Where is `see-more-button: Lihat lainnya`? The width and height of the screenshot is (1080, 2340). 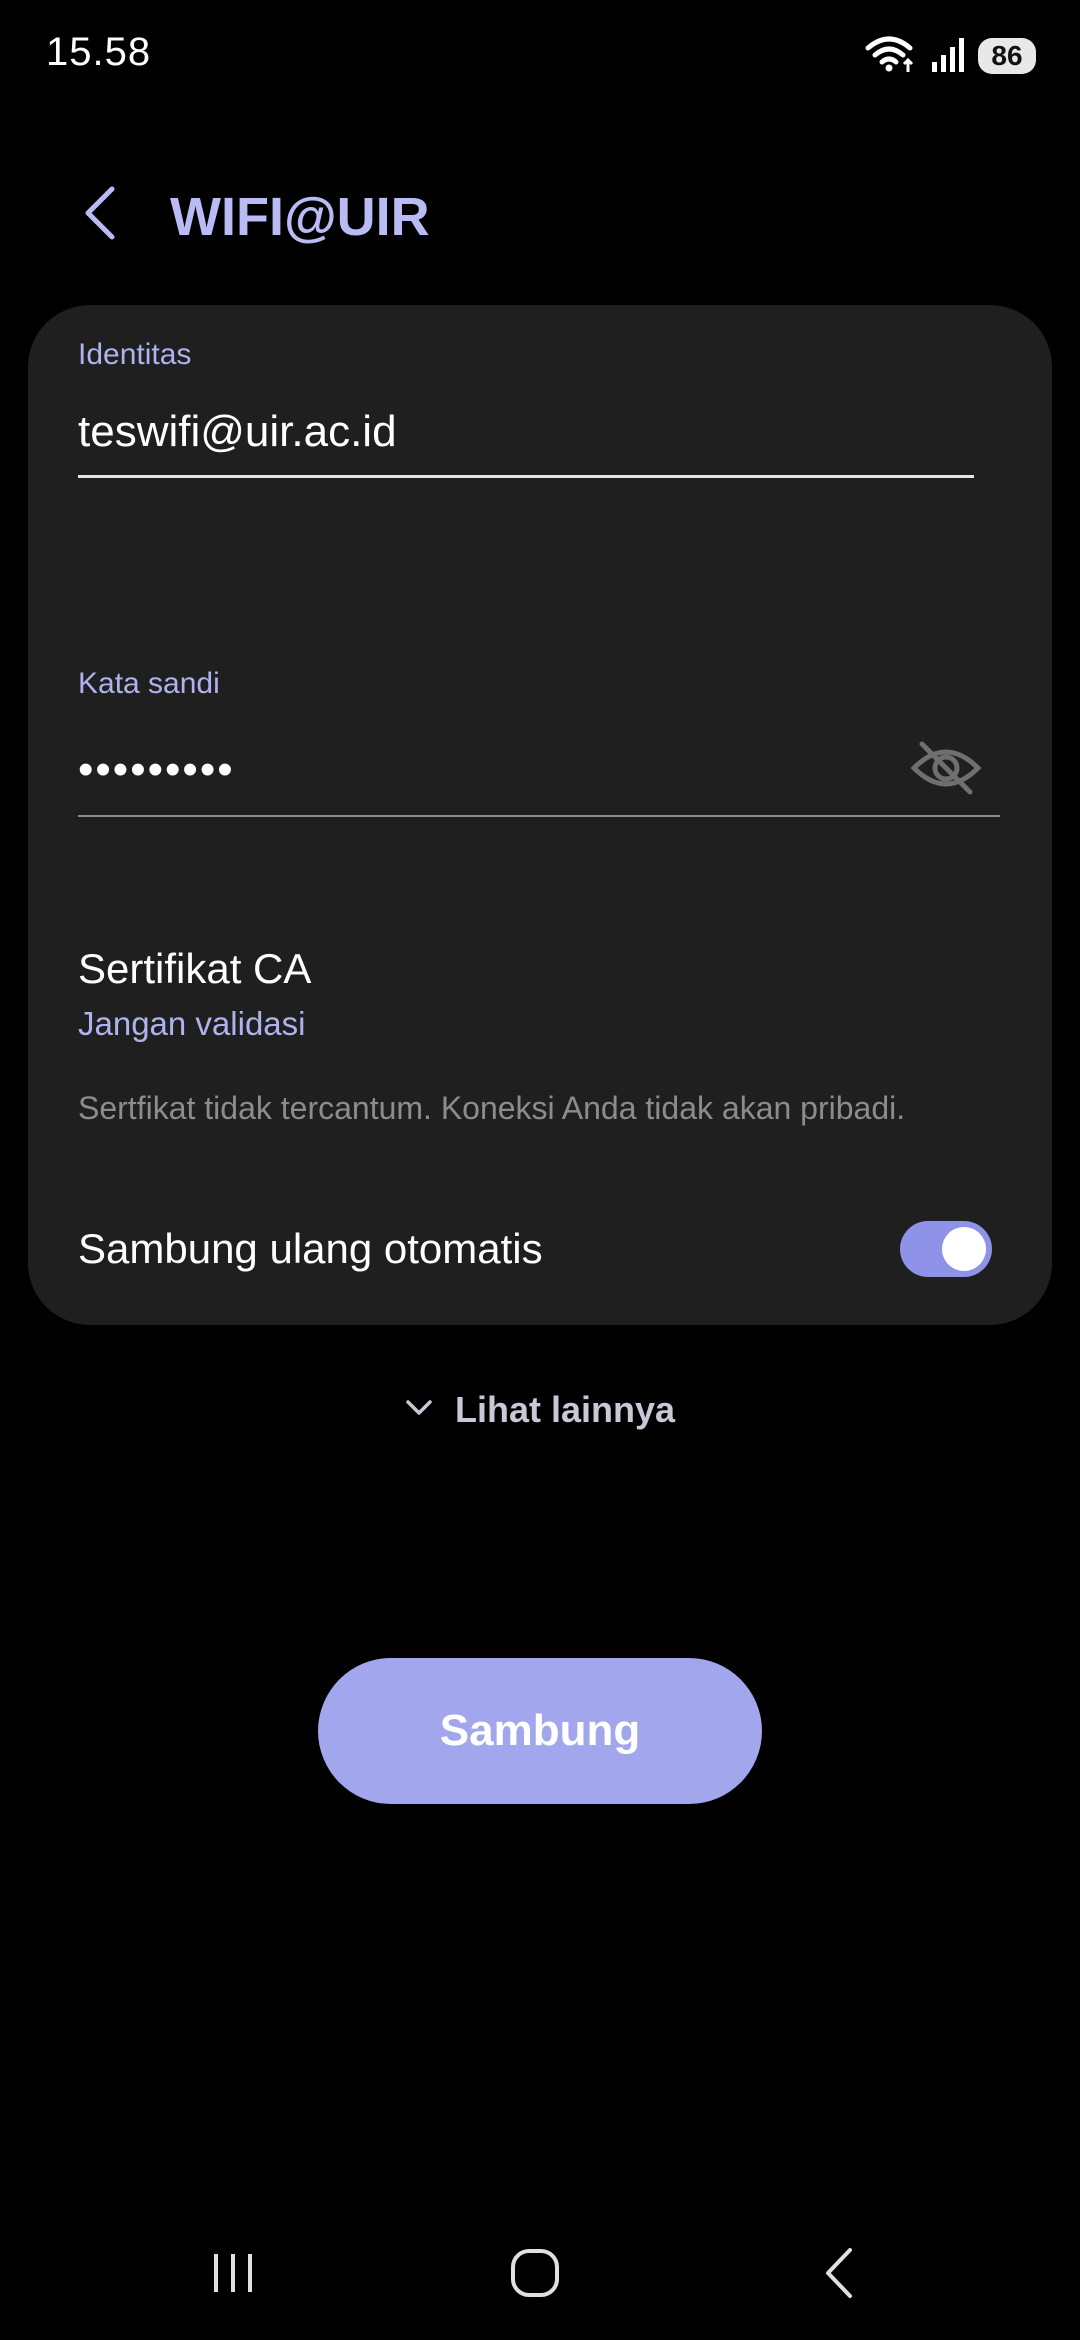
see-more-button: Lihat lainnya is located at coordinates (540, 1410).